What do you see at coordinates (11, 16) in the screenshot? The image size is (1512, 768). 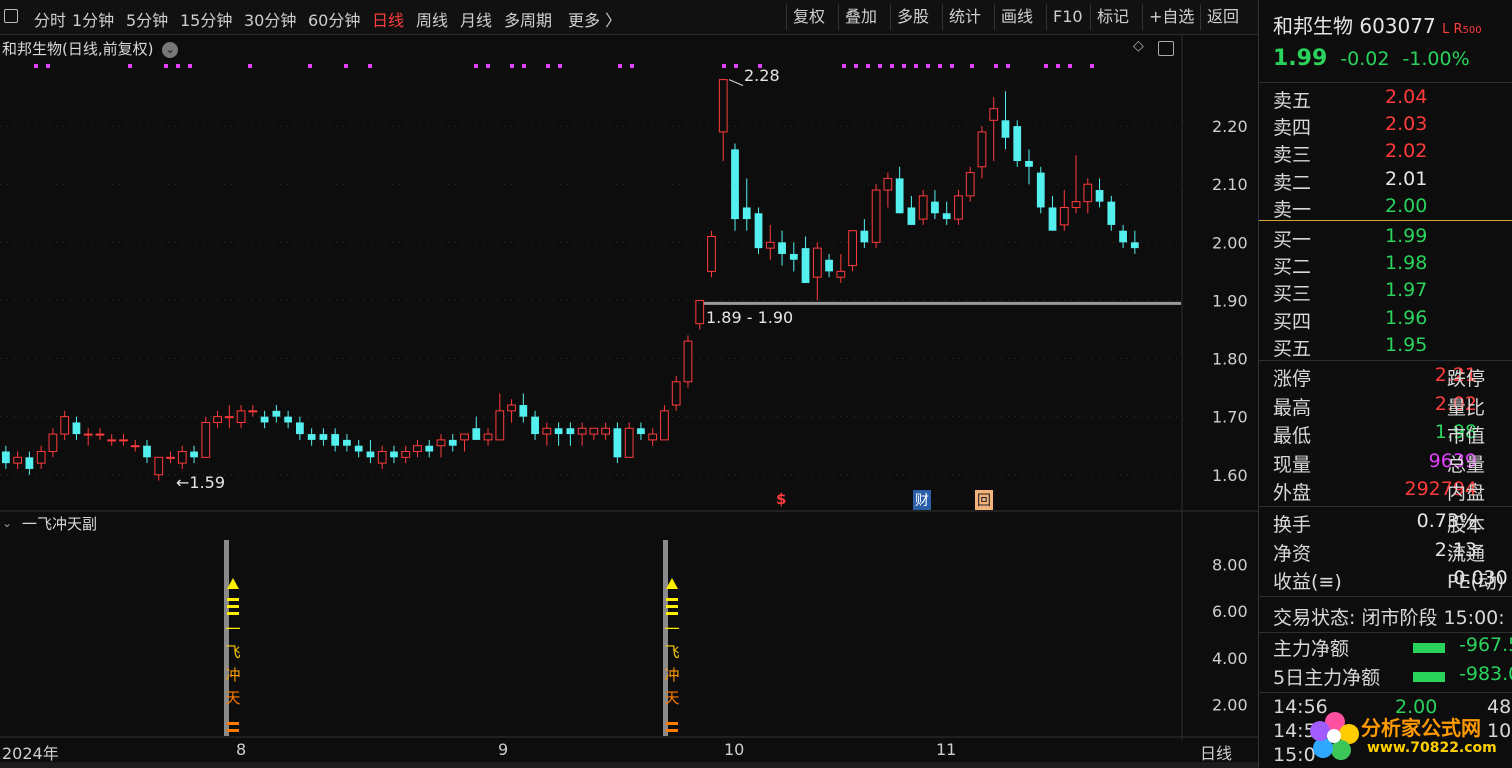 I see `window-icon` at bounding box center [11, 16].